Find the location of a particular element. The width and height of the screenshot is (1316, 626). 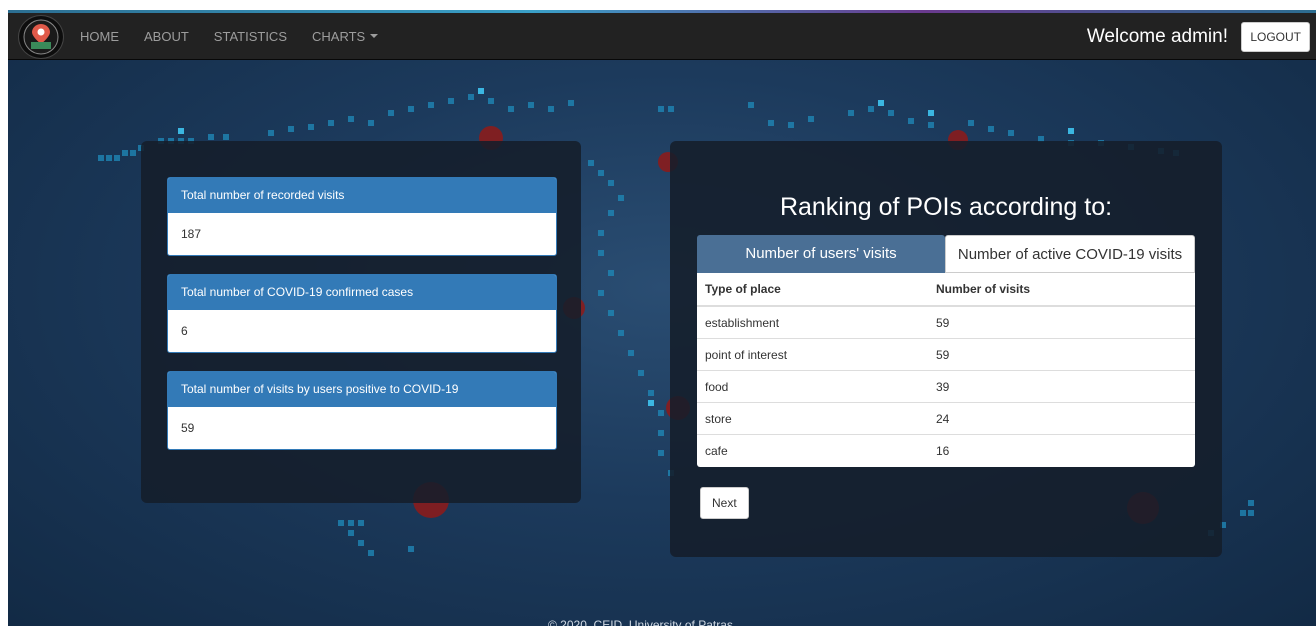

table-header-row: Type of place Number of visits is located at coordinates (946, 290).